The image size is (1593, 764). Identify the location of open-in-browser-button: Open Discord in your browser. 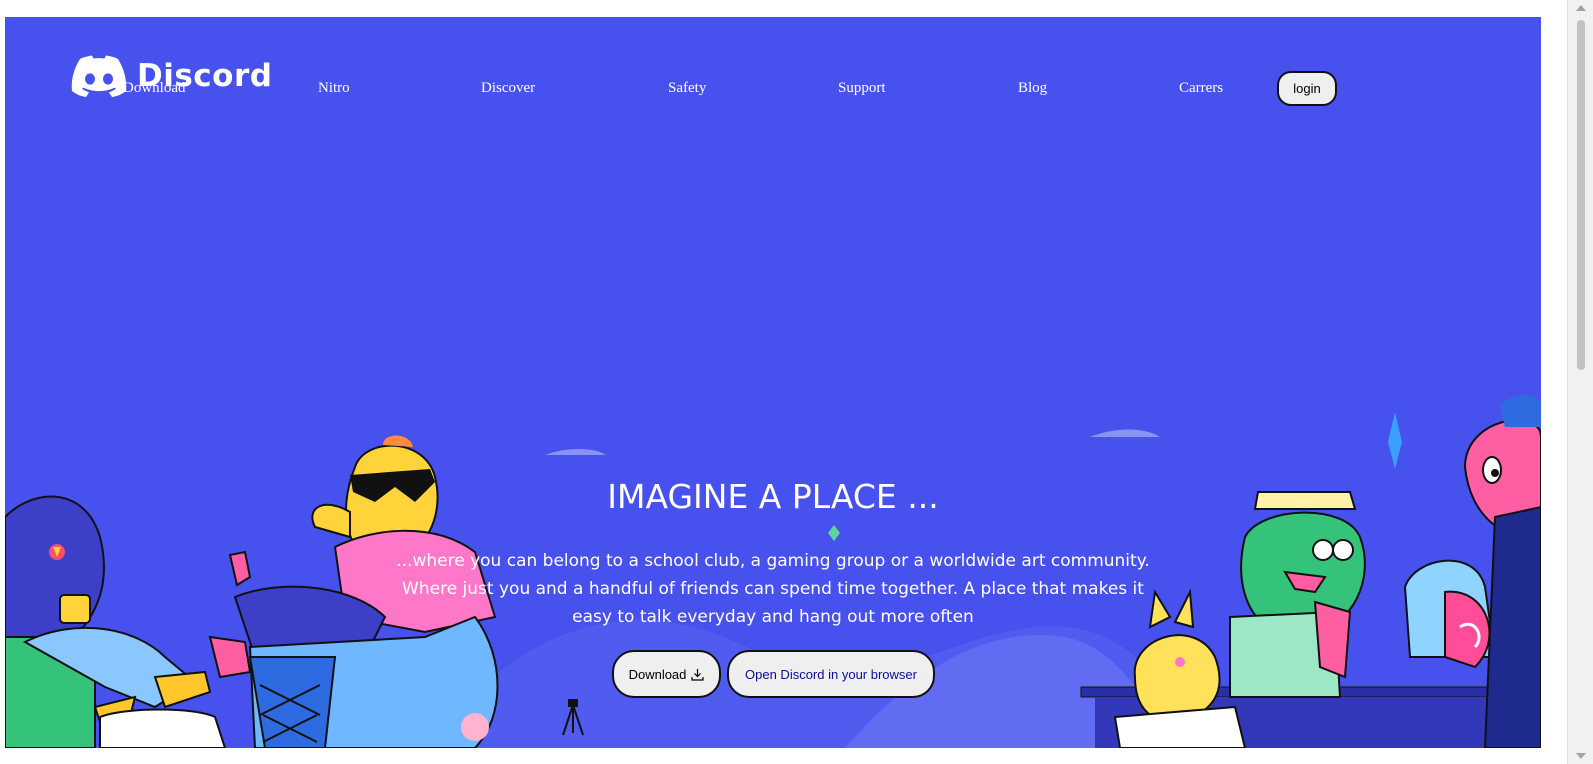
(831, 674).